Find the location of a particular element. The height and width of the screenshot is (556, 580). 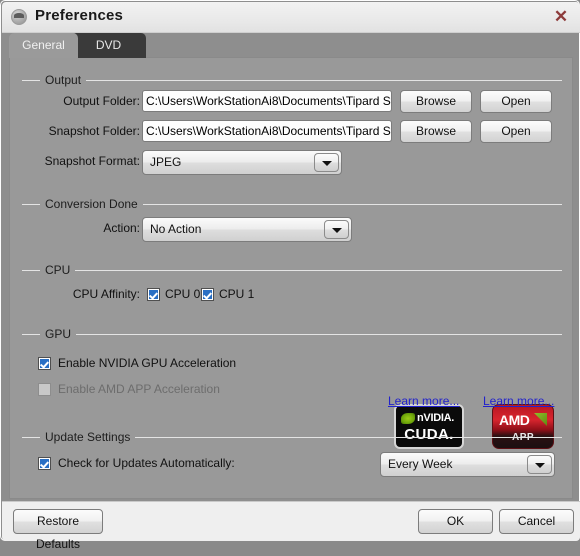

cpu0-checkbox is located at coordinates (153, 294).